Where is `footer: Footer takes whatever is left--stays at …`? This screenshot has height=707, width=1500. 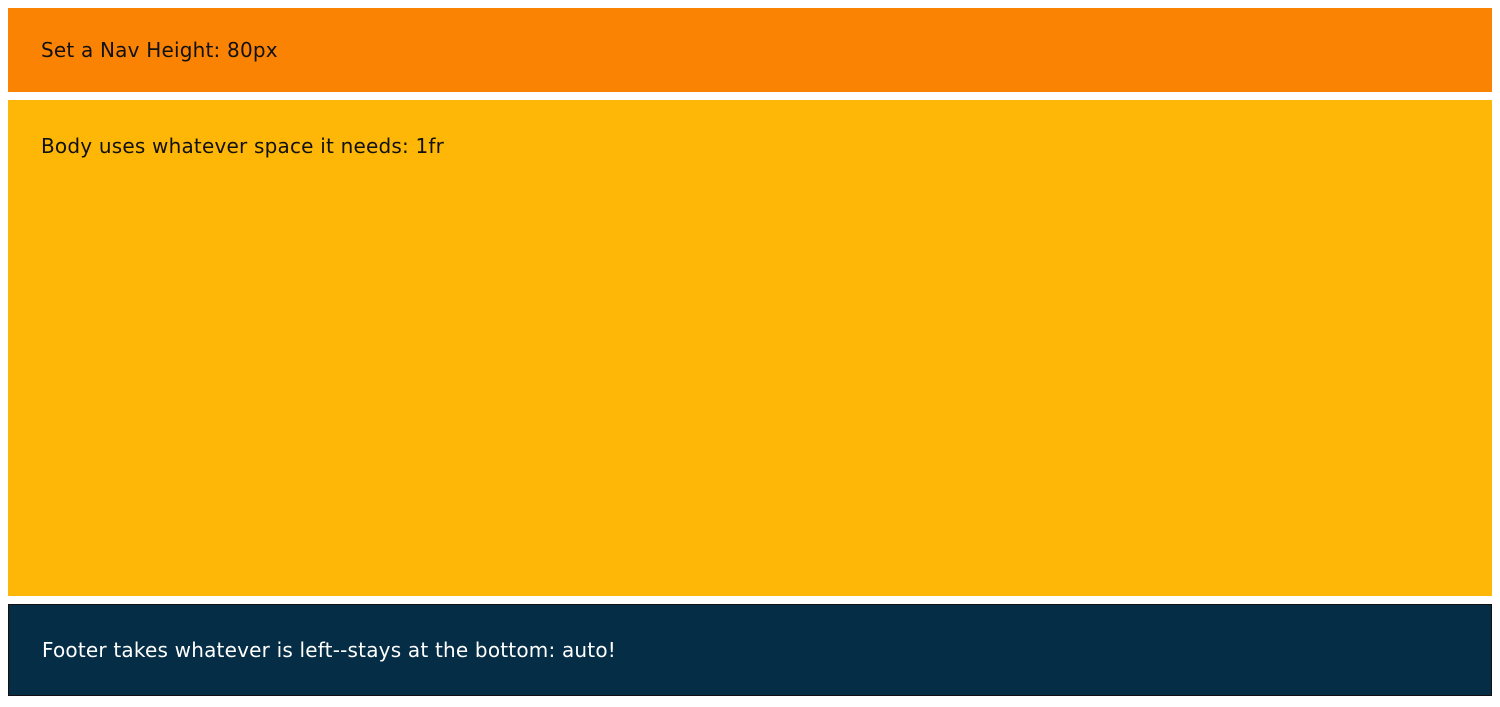
footer: Footer takes whatever is left--stays at … is located at coordinates (750, 650).